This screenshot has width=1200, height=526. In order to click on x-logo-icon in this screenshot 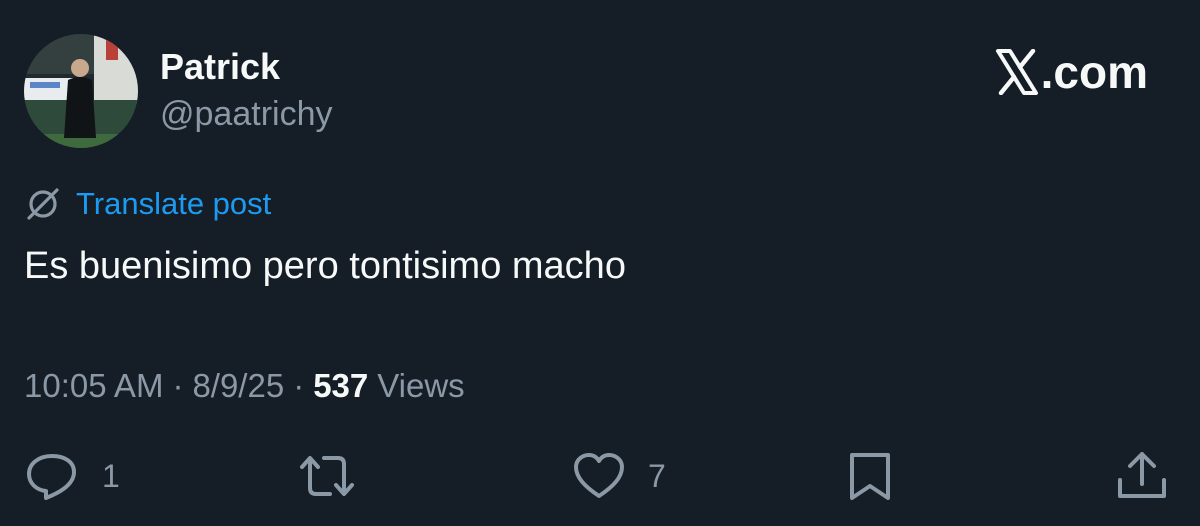, I will do `click(1016, 72)`.